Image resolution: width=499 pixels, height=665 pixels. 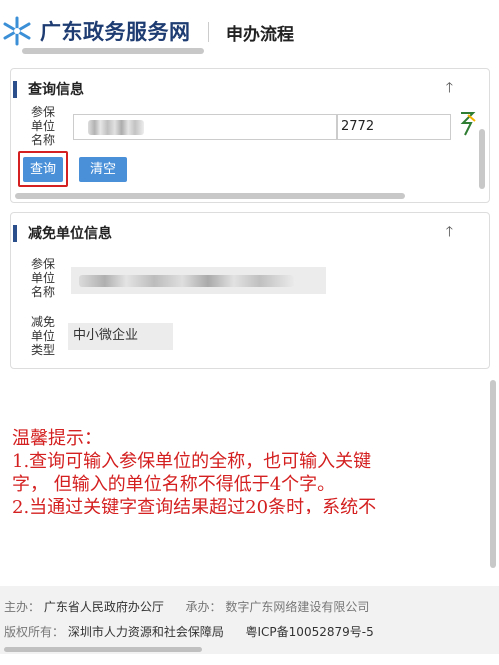 I want to click on card-vertical-scrollbar, so click(x=482, y=159).